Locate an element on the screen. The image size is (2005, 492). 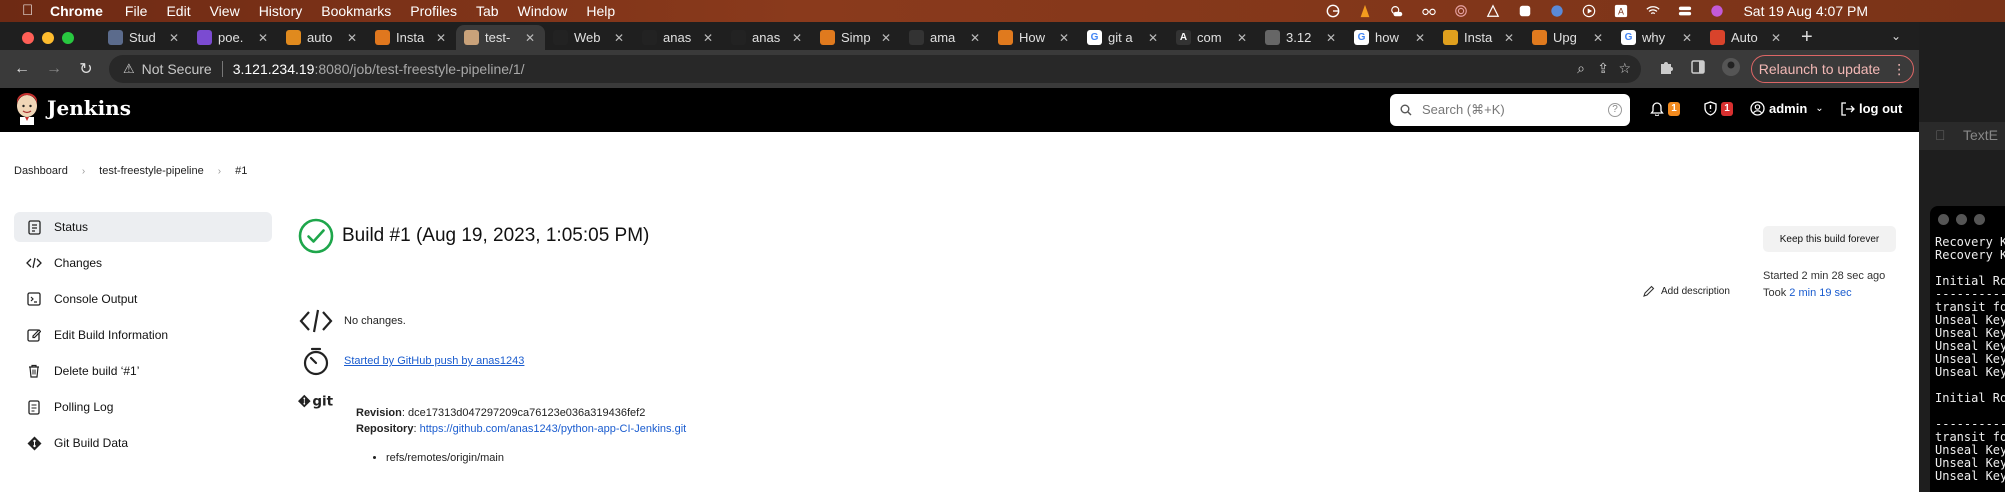
browser-tab: Upg ✕ is located at coordinates (1568, 37).